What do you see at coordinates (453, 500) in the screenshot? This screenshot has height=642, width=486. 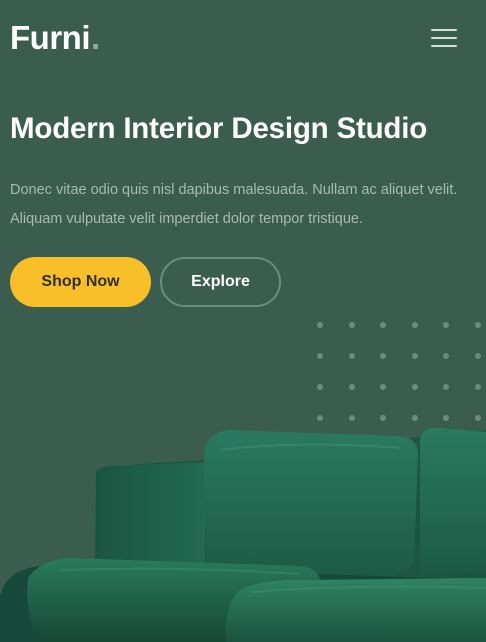 I see `sofa-back-cushion-right` at bounding box center [453, 500].